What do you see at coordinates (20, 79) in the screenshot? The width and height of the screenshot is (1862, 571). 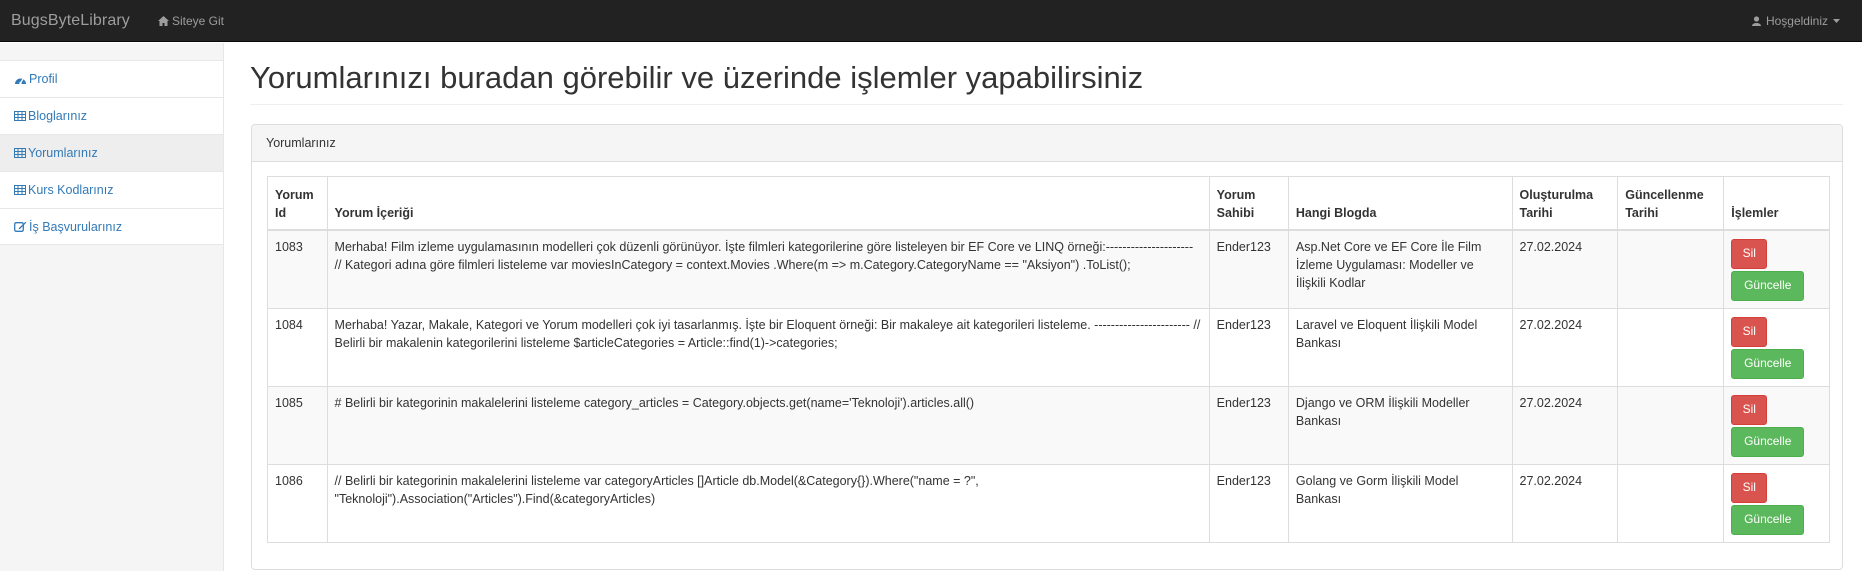 I see `dashboard-icon` at bounding box center [20, 79].